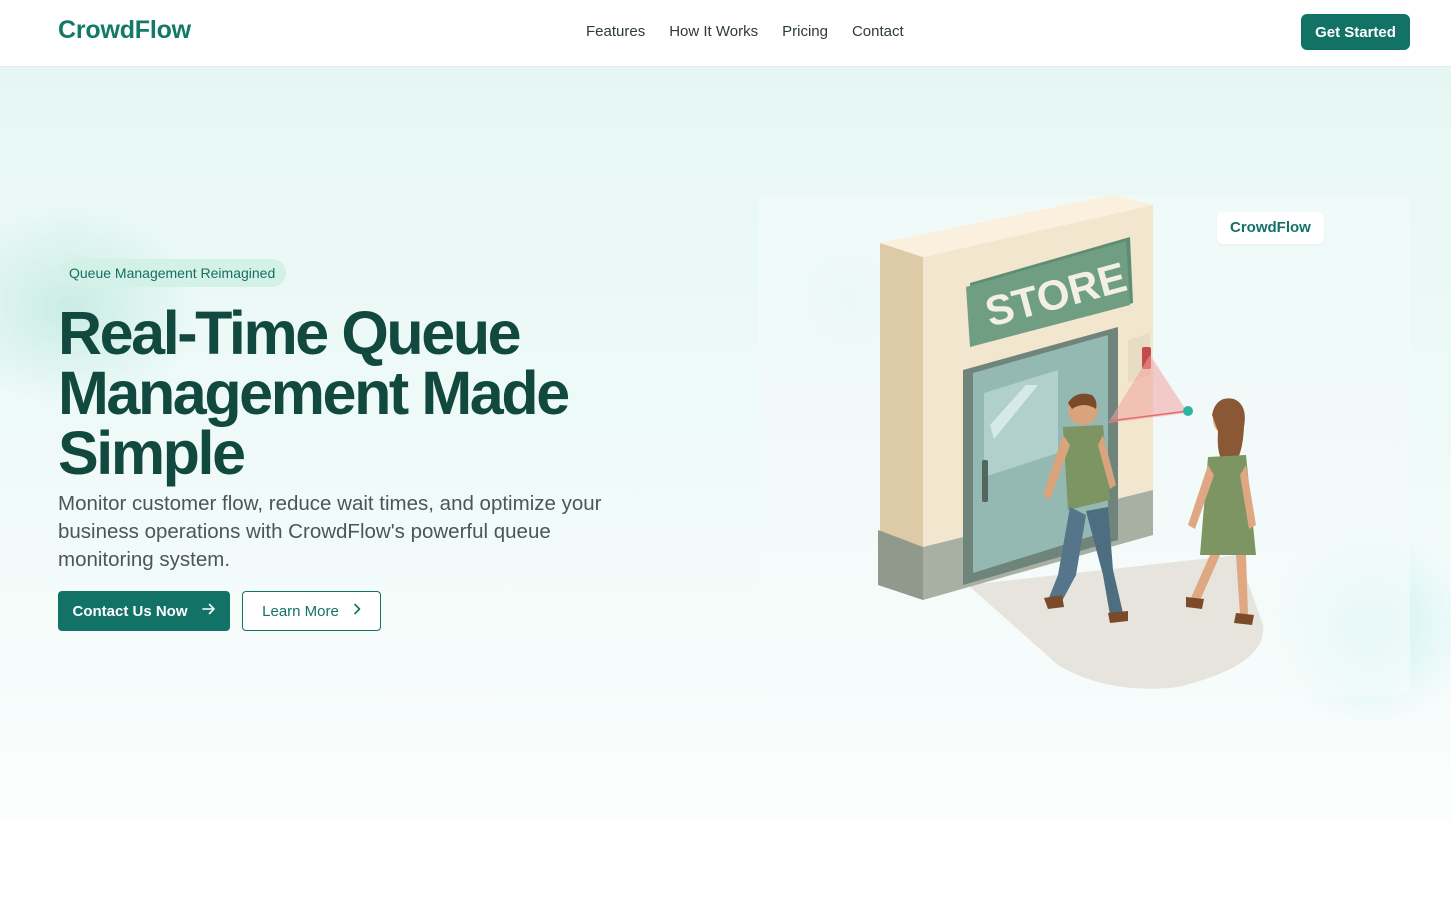 This screenshot has height=905, width=1451. I want to click on contact-us-button: Contact Us Now, so click(144, 611).